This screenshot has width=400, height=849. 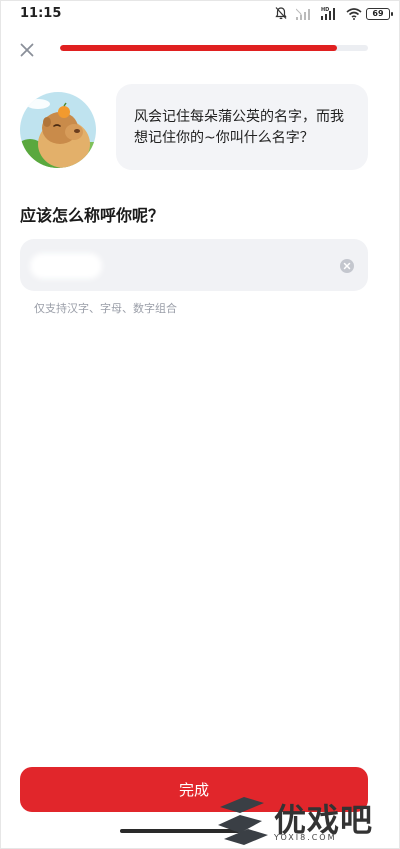 I want to click on name-input-box, so click(x=194, y=266).